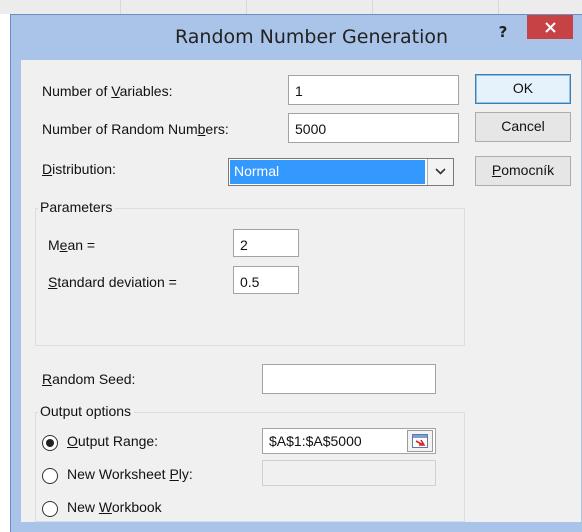 The height and width of the screenshot is (532, 582). Describe the element at coordinates (349, 473) in the screenshot. I see `new-worksheet-name-input` at that location.